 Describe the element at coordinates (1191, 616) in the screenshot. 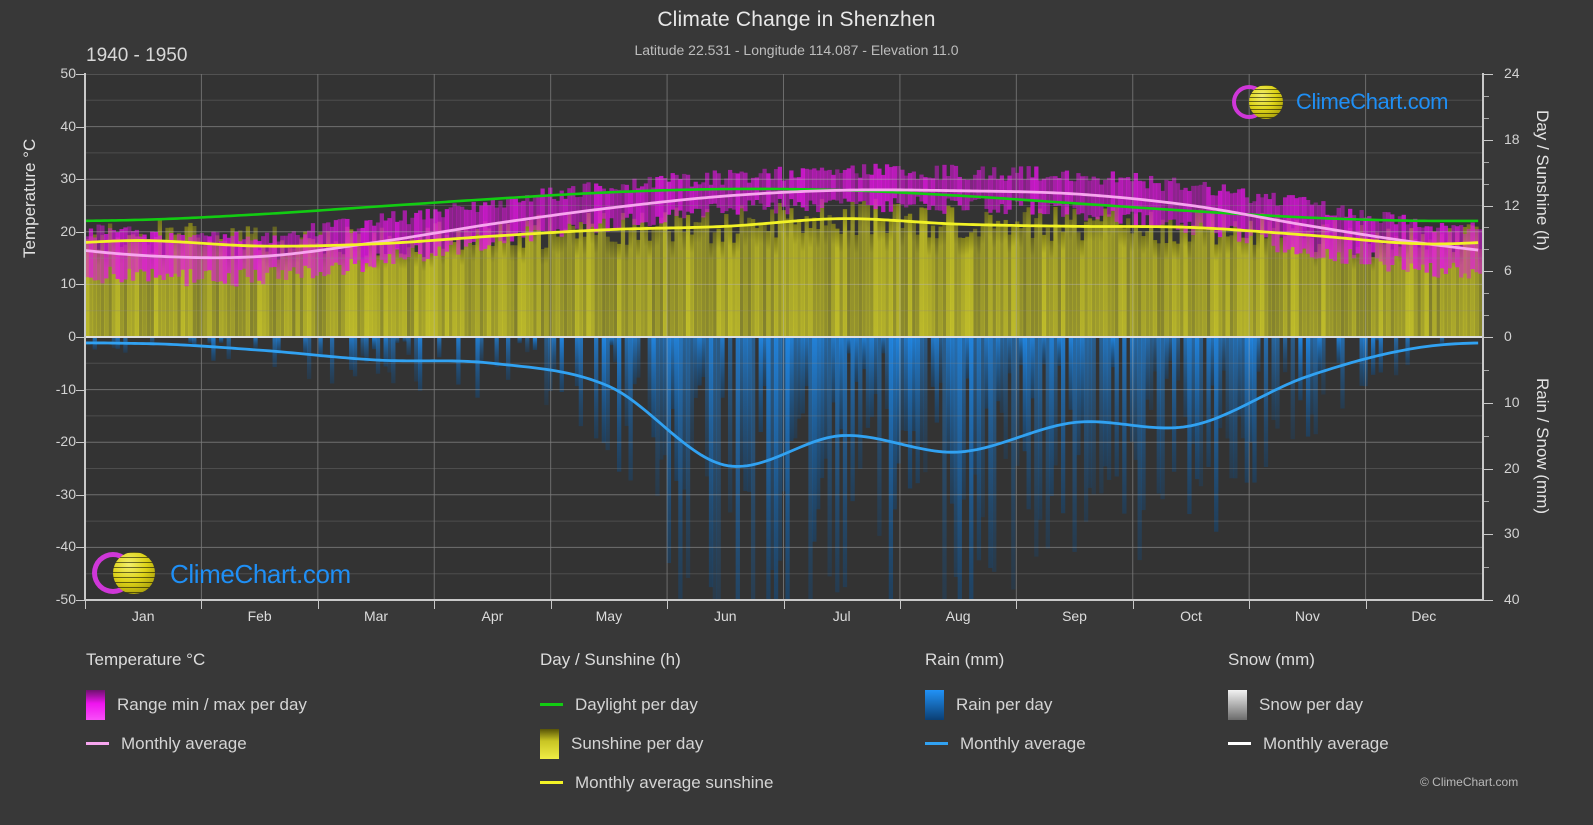

I see `x-axis-tick-label: Oct` at that location.